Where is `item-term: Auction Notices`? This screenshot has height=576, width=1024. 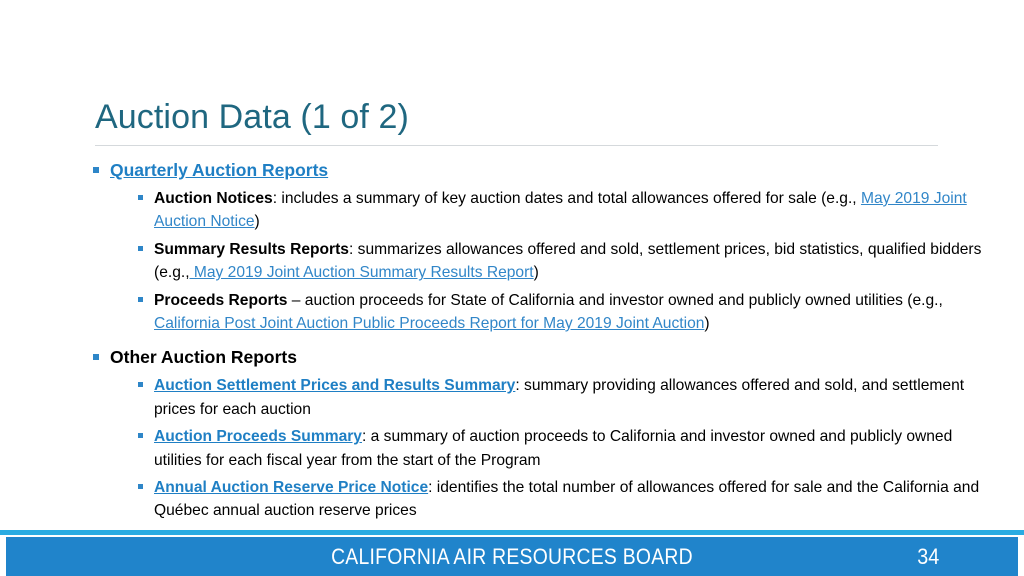
item-term: Auction Notices is located at coordinates (213, 198).